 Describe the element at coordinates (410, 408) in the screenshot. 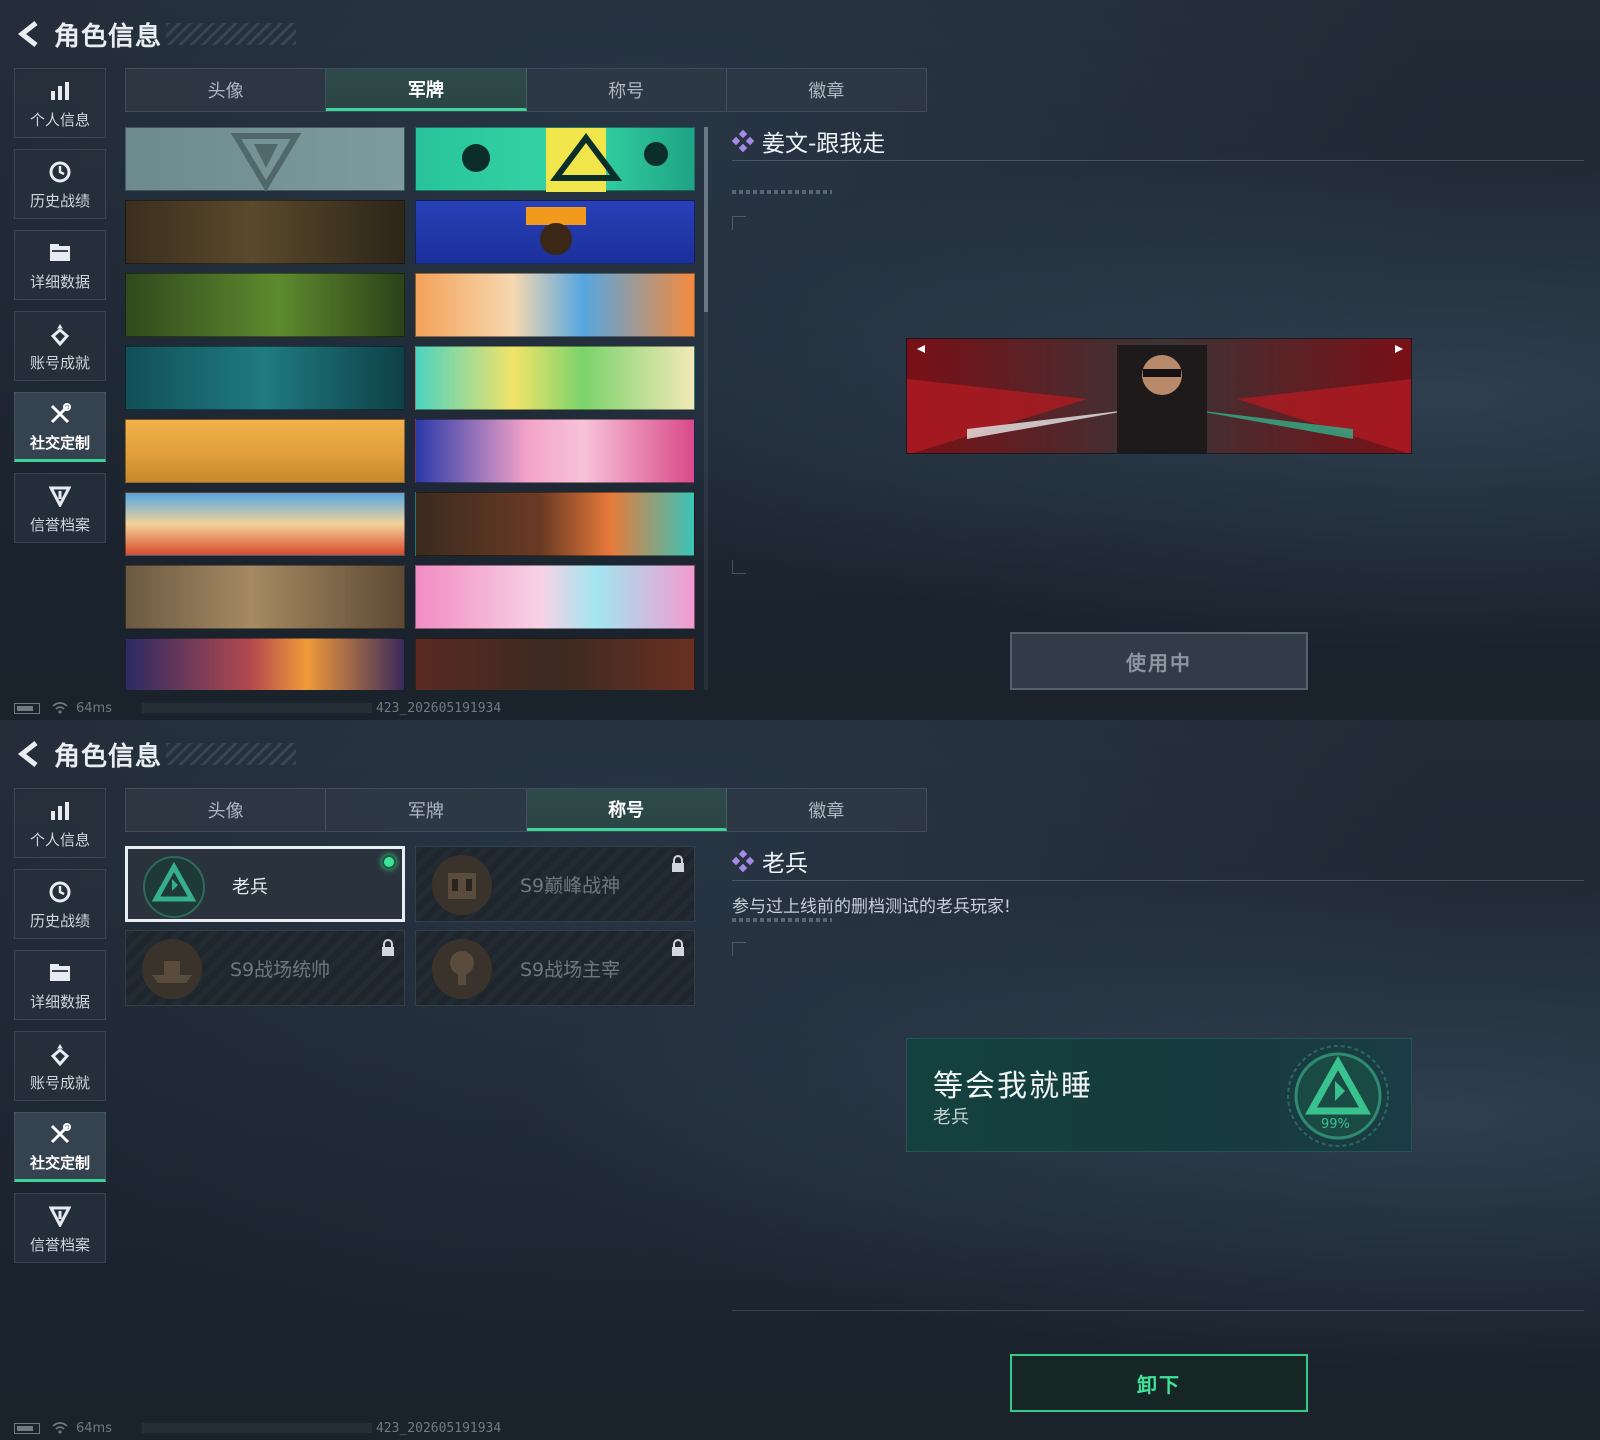

I see `dogtag-grid` at that location.